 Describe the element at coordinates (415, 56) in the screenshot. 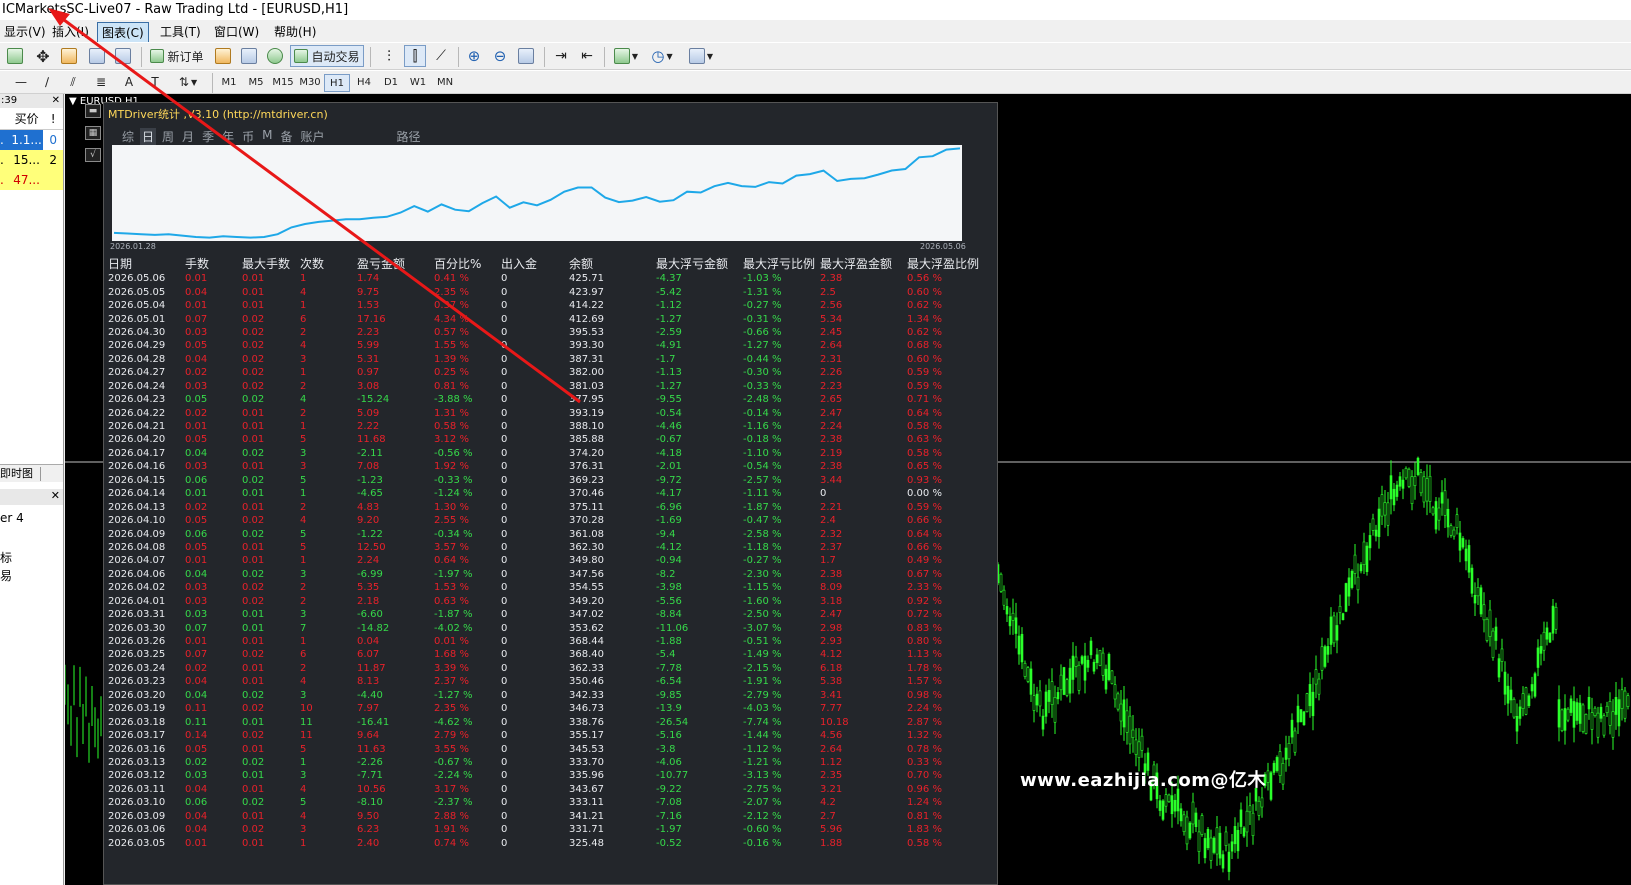

I see `candle-chart-button: ⫿` at that location.